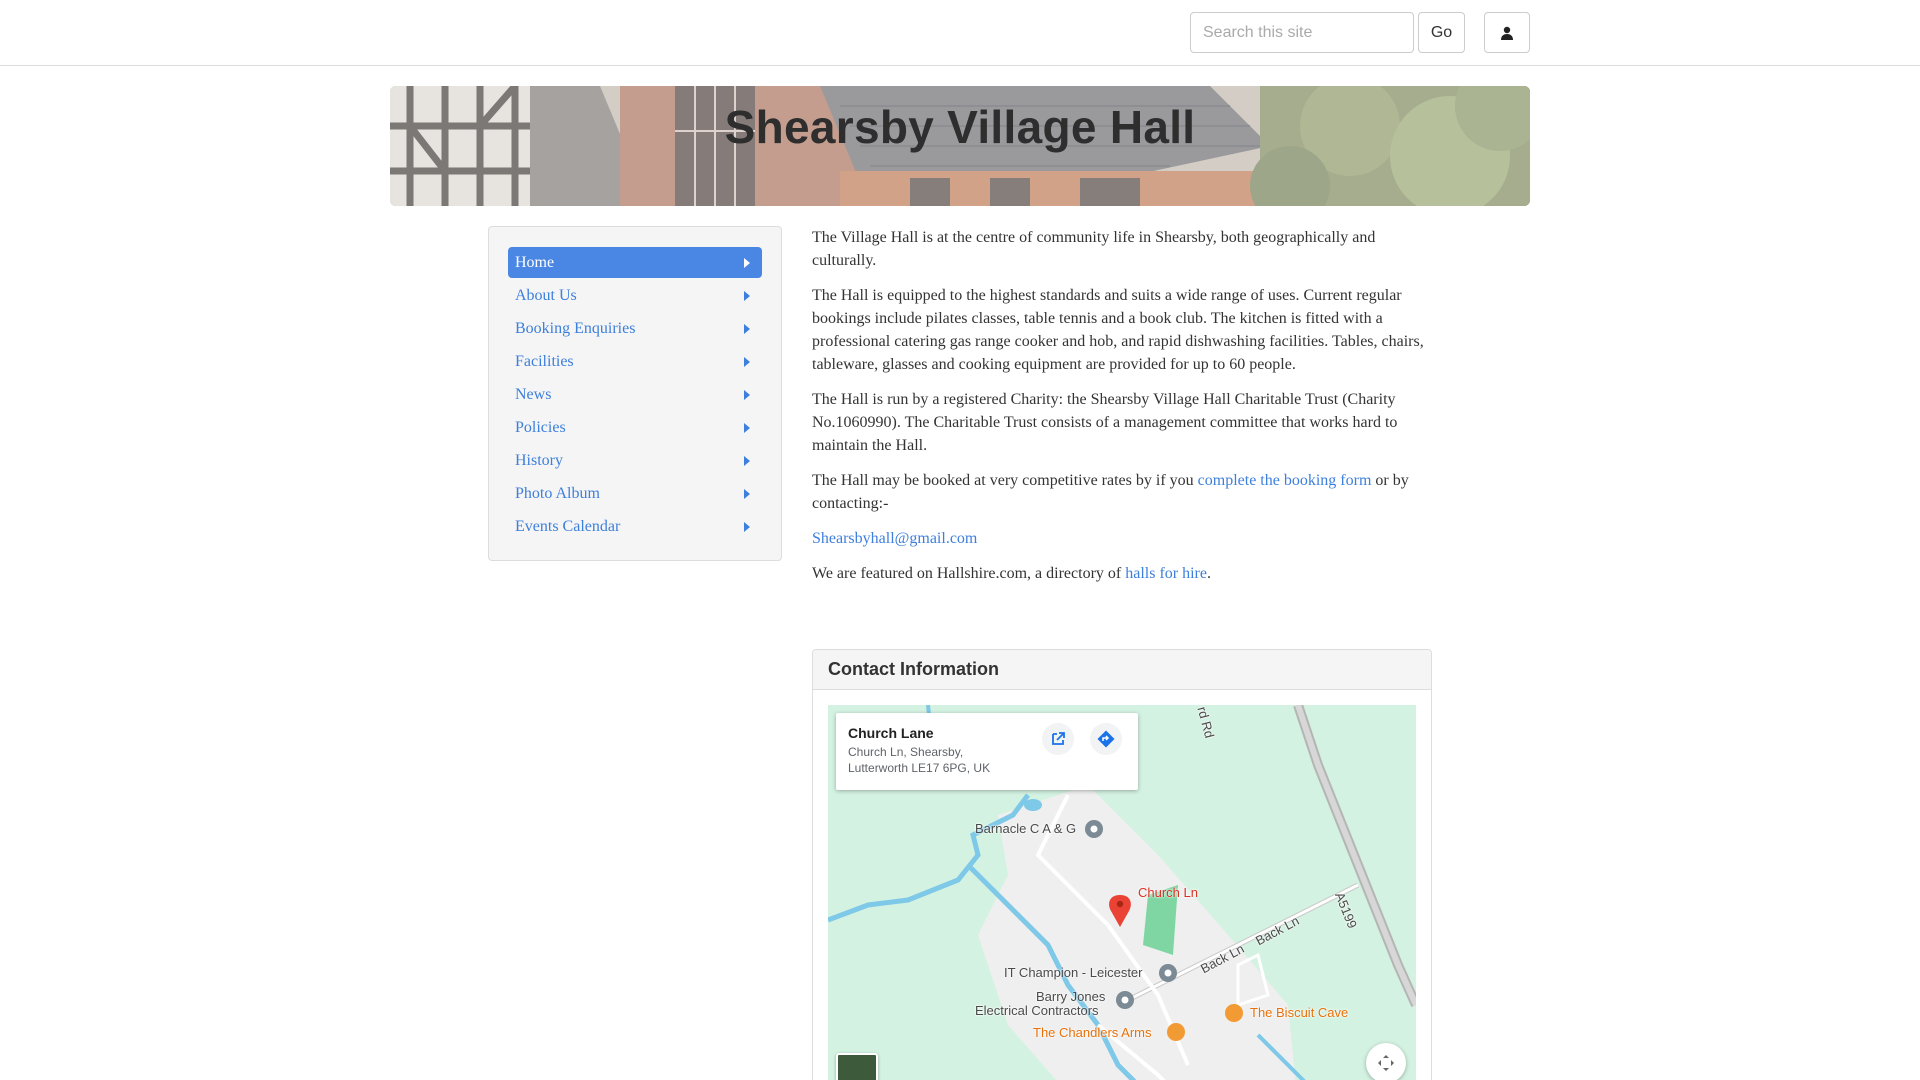  I want to click on open-external-icon, so click(1058, 738).